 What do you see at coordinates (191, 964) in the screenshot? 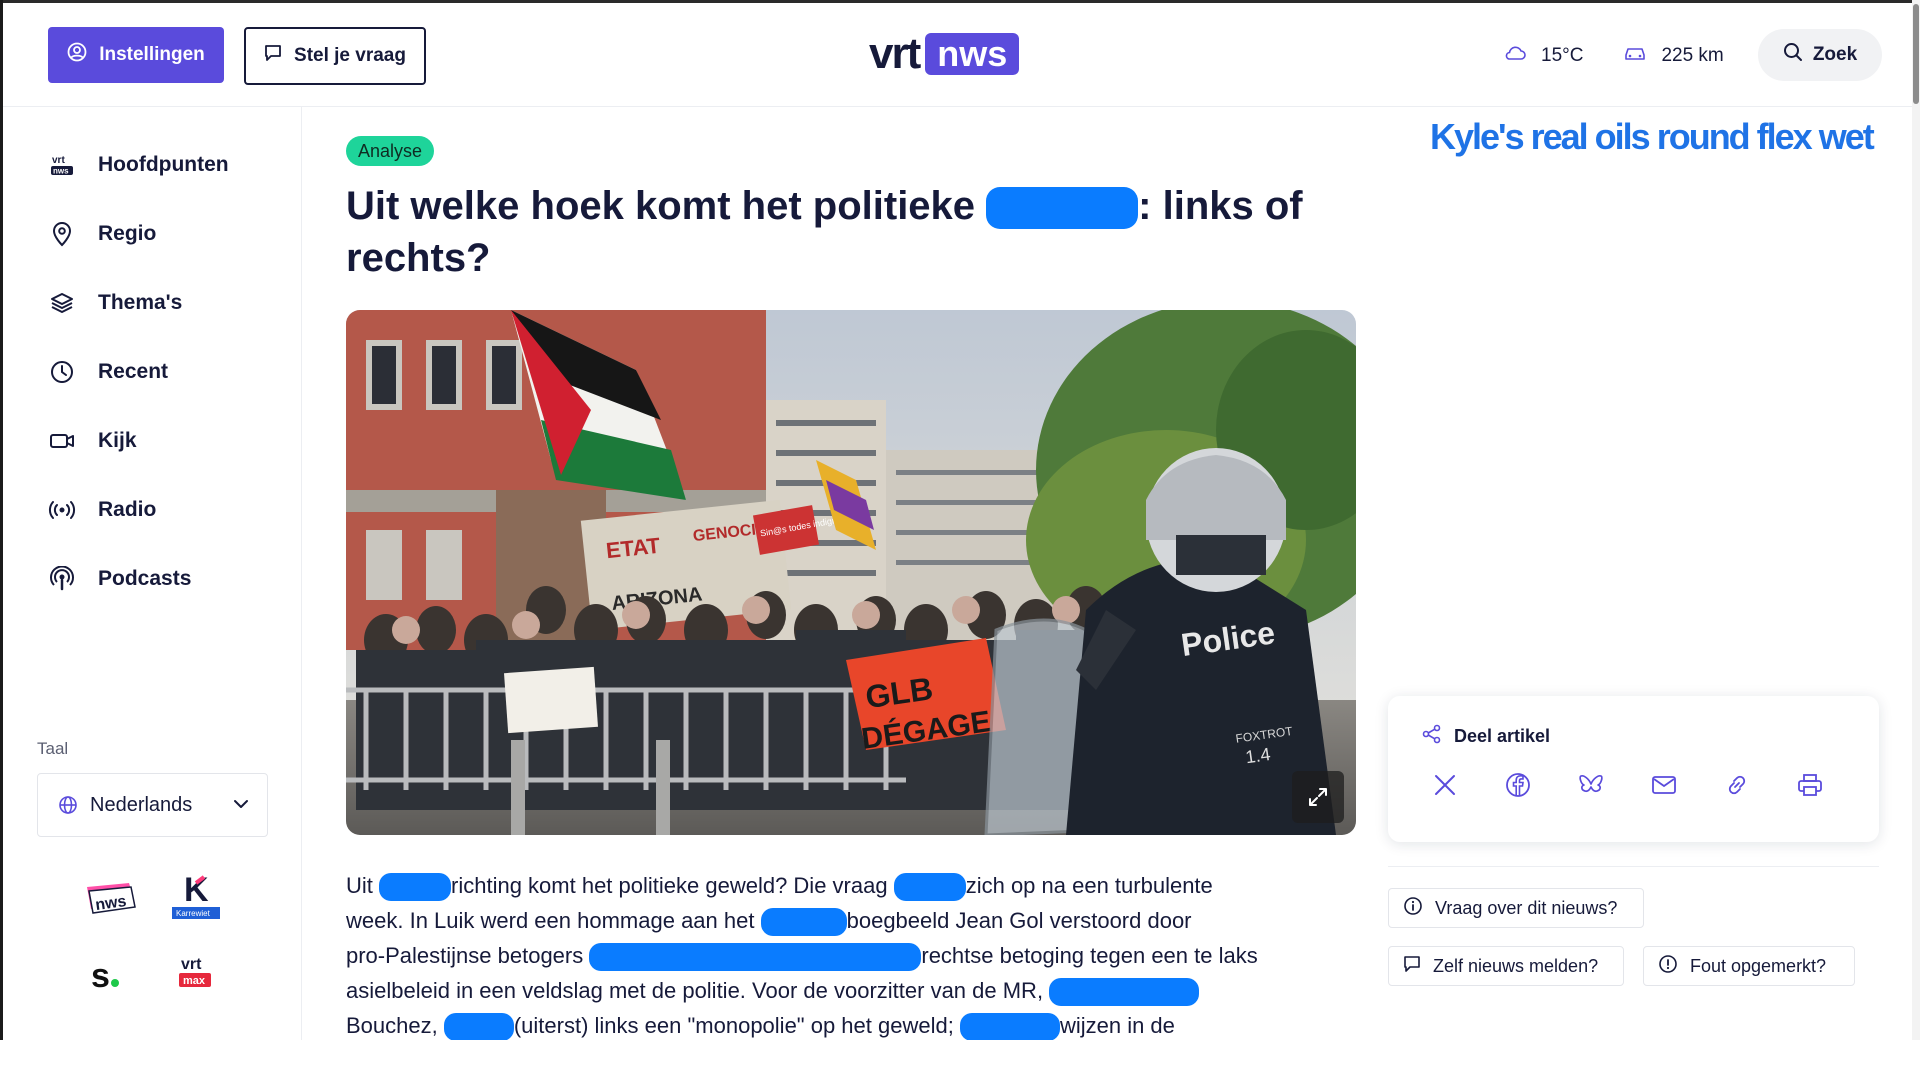
I see `brand-vrt-text: vrt` at bounding box center [191, 964].